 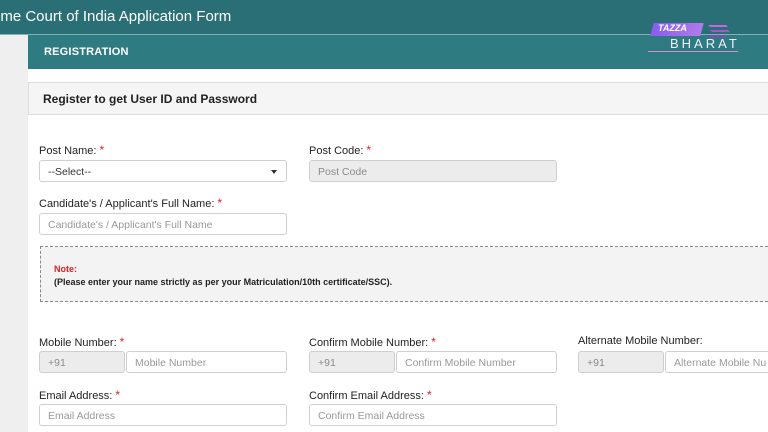 What do you see at coordinates (343, 172) in the screenshot?
I see `post-code-placeholder: Post Code` at bounding box center [343, 172].